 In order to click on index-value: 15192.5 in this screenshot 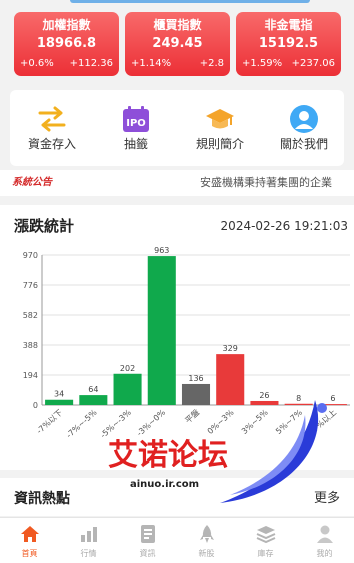, I will do `click(288, 43)`.